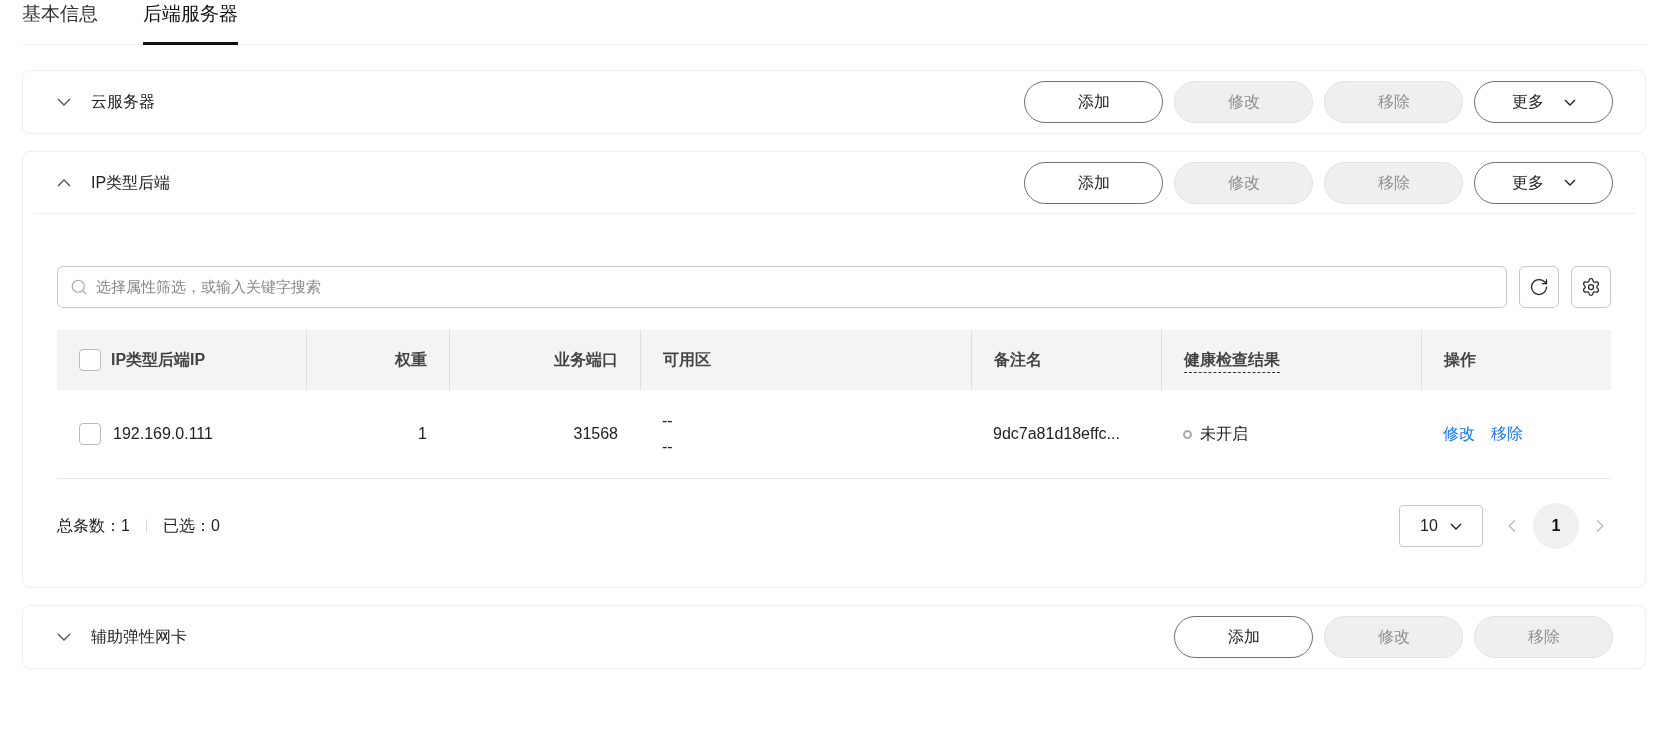 The image size is (1679, 733). Describe the element at coordinates (1441, 526) in the screenshot. I see `page-size-select: 10` at that location.